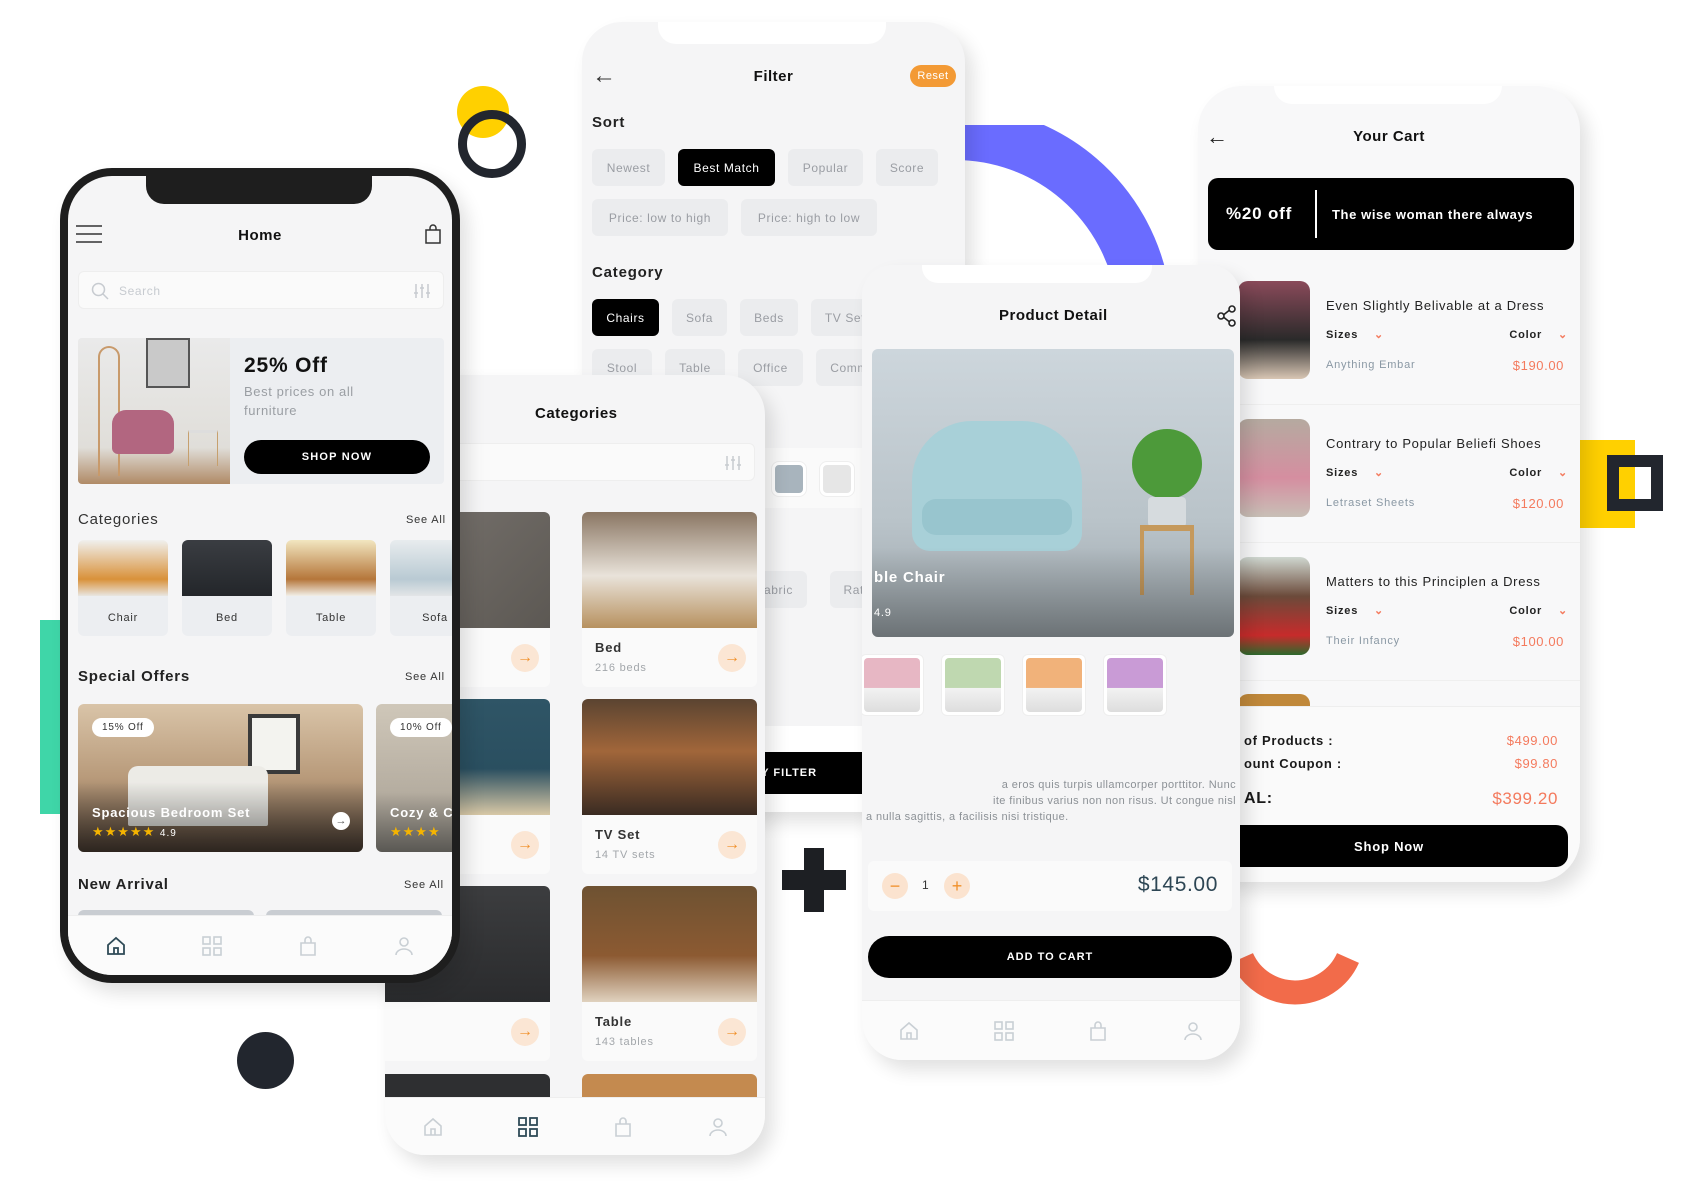 This screenshot has width=1702, height=1184. I want to click on categories-see-all-link: See All, so click(426, 520).